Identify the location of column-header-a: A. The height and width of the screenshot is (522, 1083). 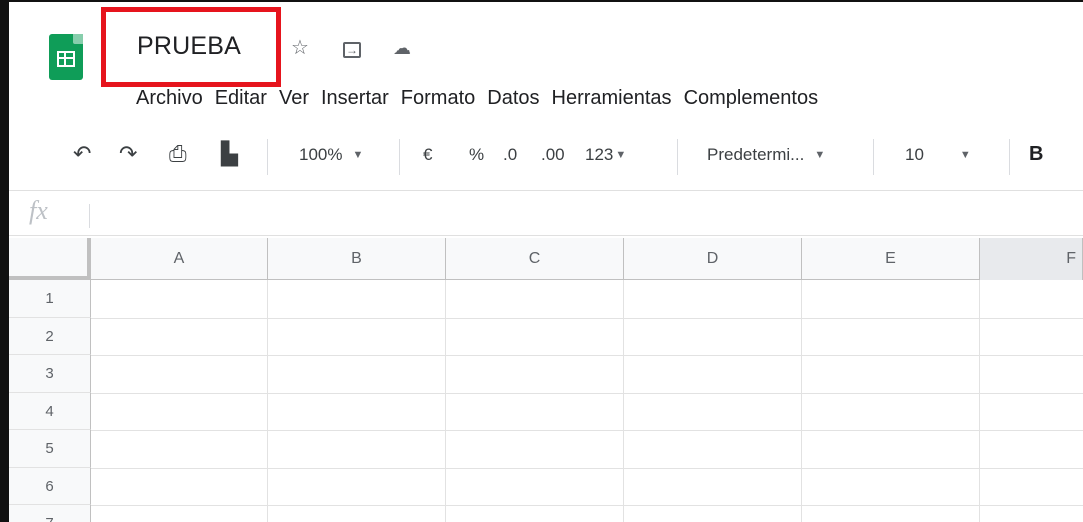
(179, 259).